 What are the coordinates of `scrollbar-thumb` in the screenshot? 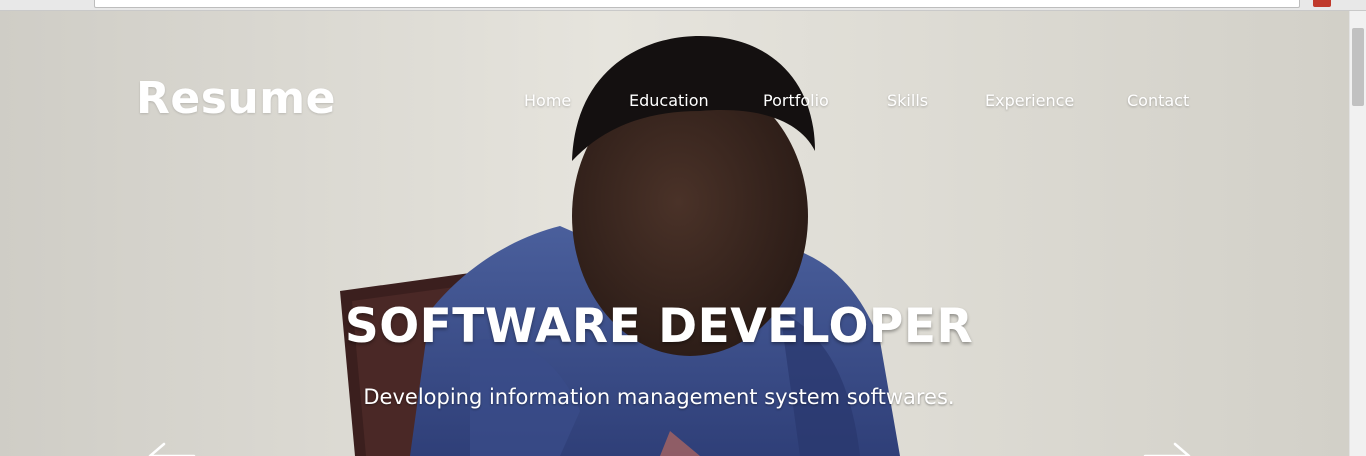 It's located at (1358, 67).